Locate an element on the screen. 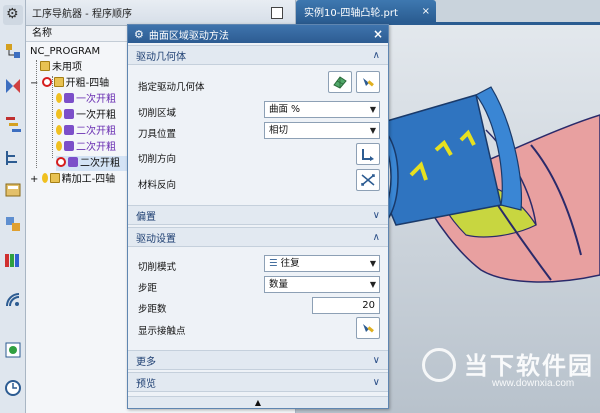 Image resolution: width=600 pixels, height=413 pixels. cut-direction-label: 切削方向 is located at coordinates (157, 159).